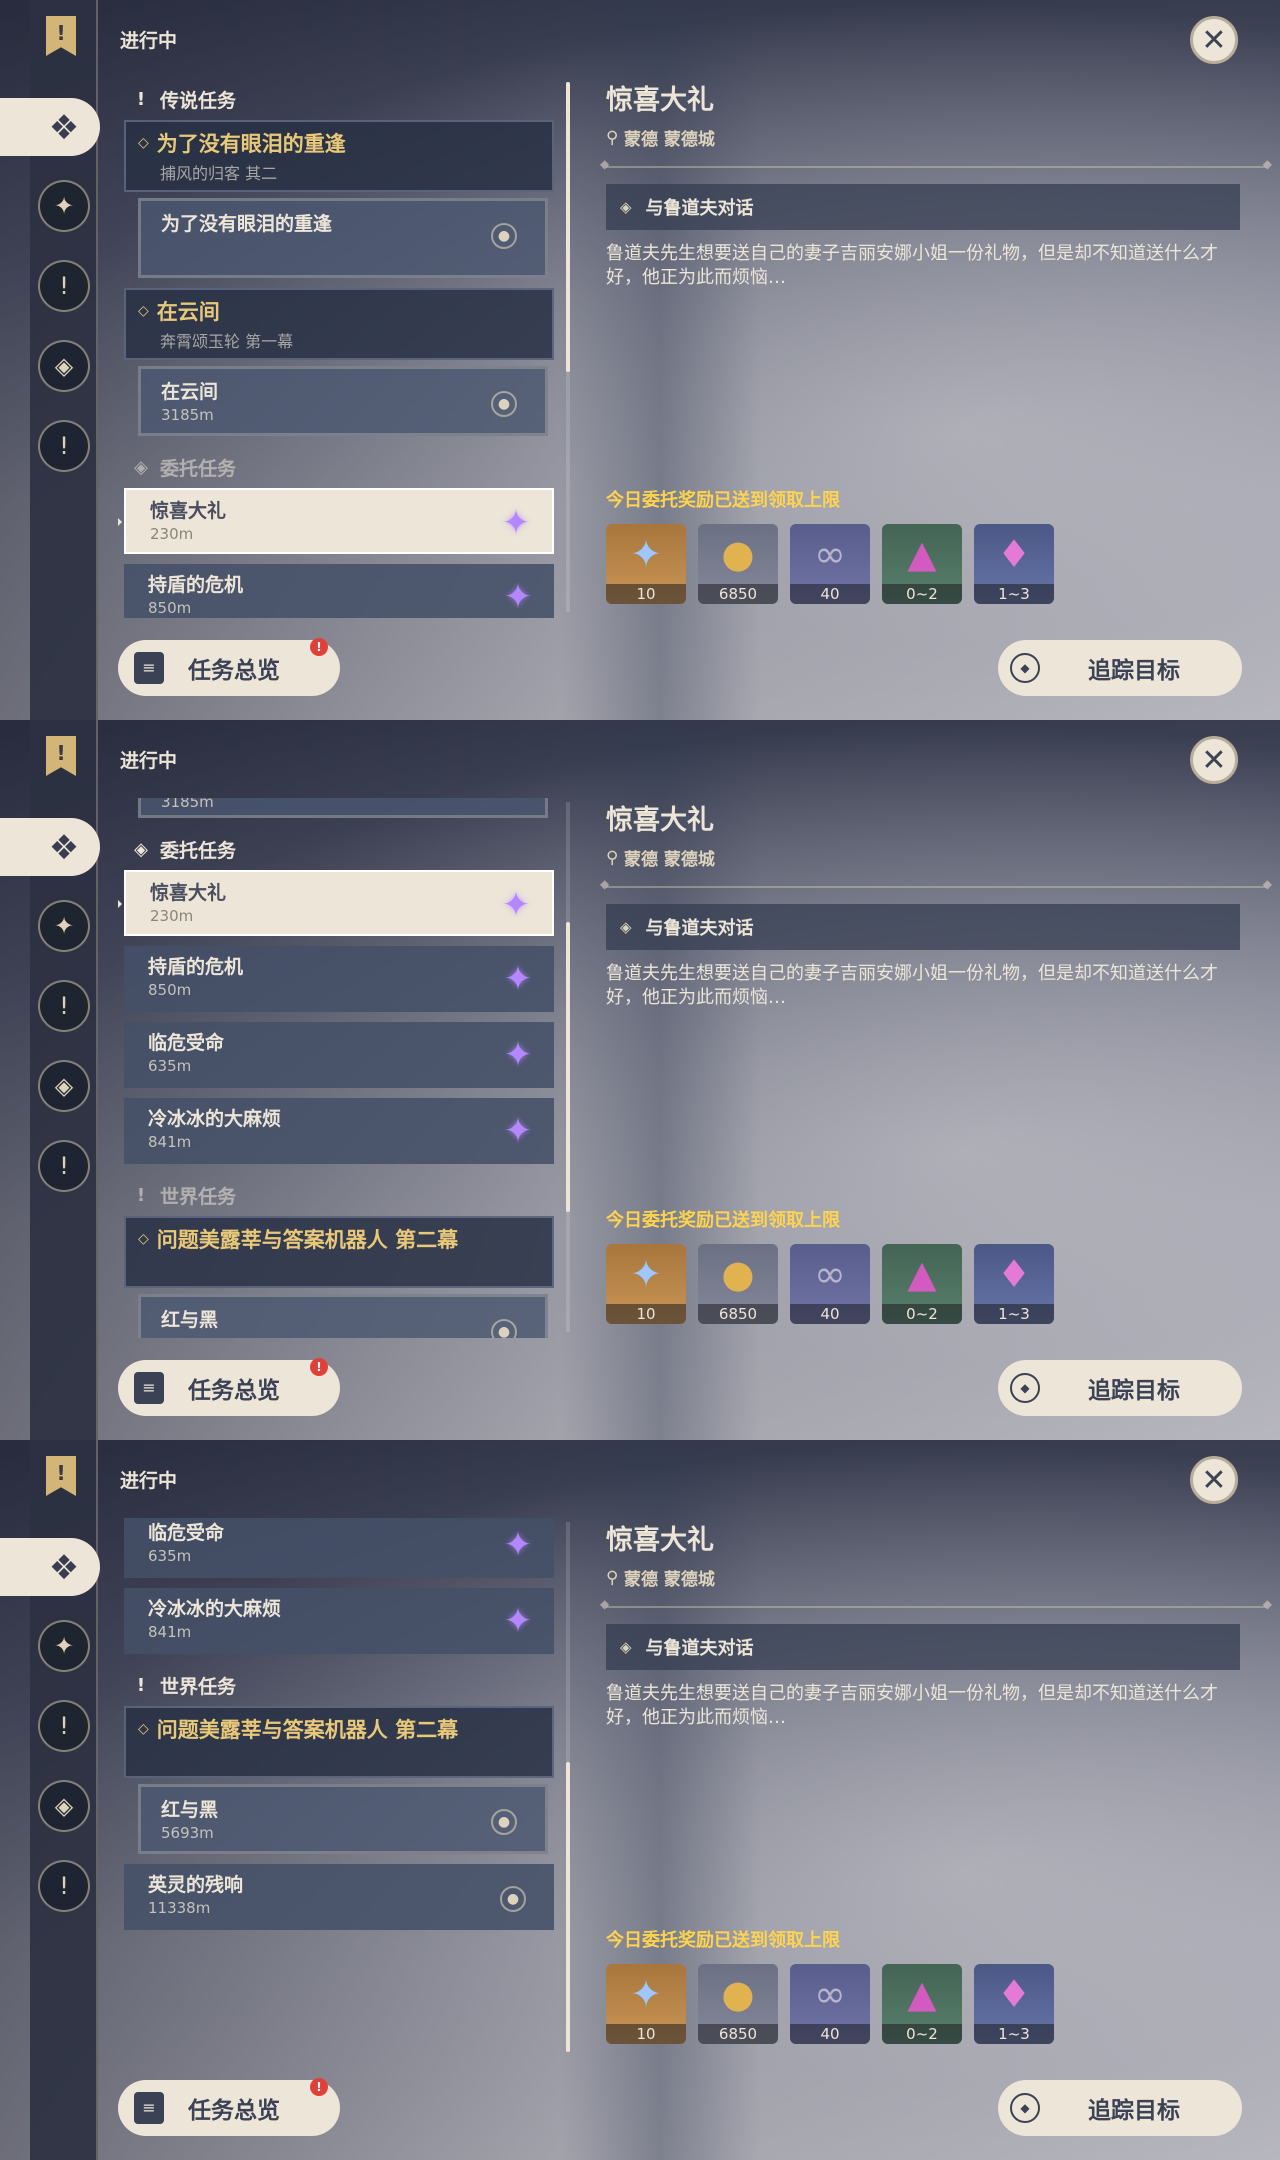  I want to click on commission-title: 临危受命, so click(186, 1533).